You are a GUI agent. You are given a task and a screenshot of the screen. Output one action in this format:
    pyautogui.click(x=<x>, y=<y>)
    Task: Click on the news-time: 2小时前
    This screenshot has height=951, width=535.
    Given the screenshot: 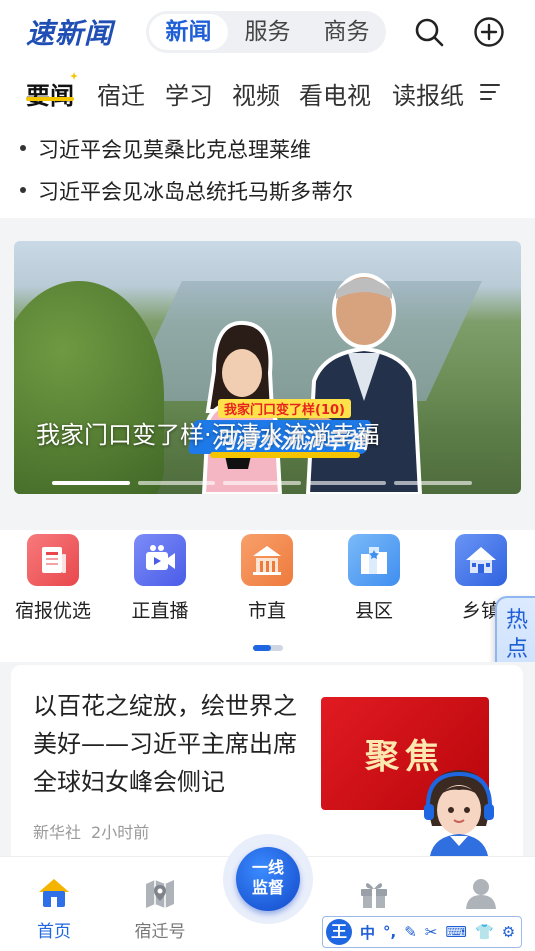 What is the action you would take?
    pyautogui.click(x=120, y=832)
    